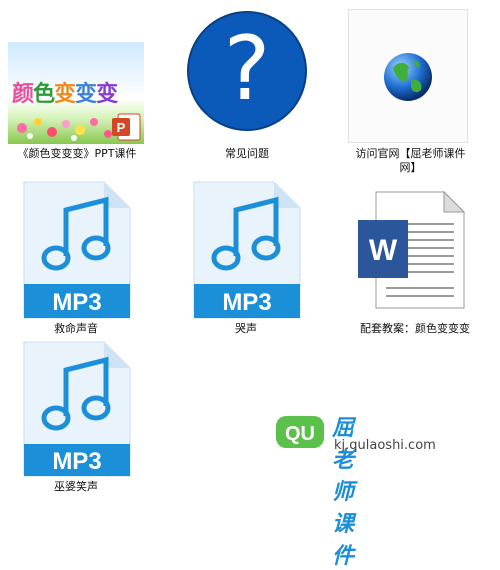 The height and width of the screenshot is (570, 500). I want to click on file-label: 常见问题, so click(247, 153).